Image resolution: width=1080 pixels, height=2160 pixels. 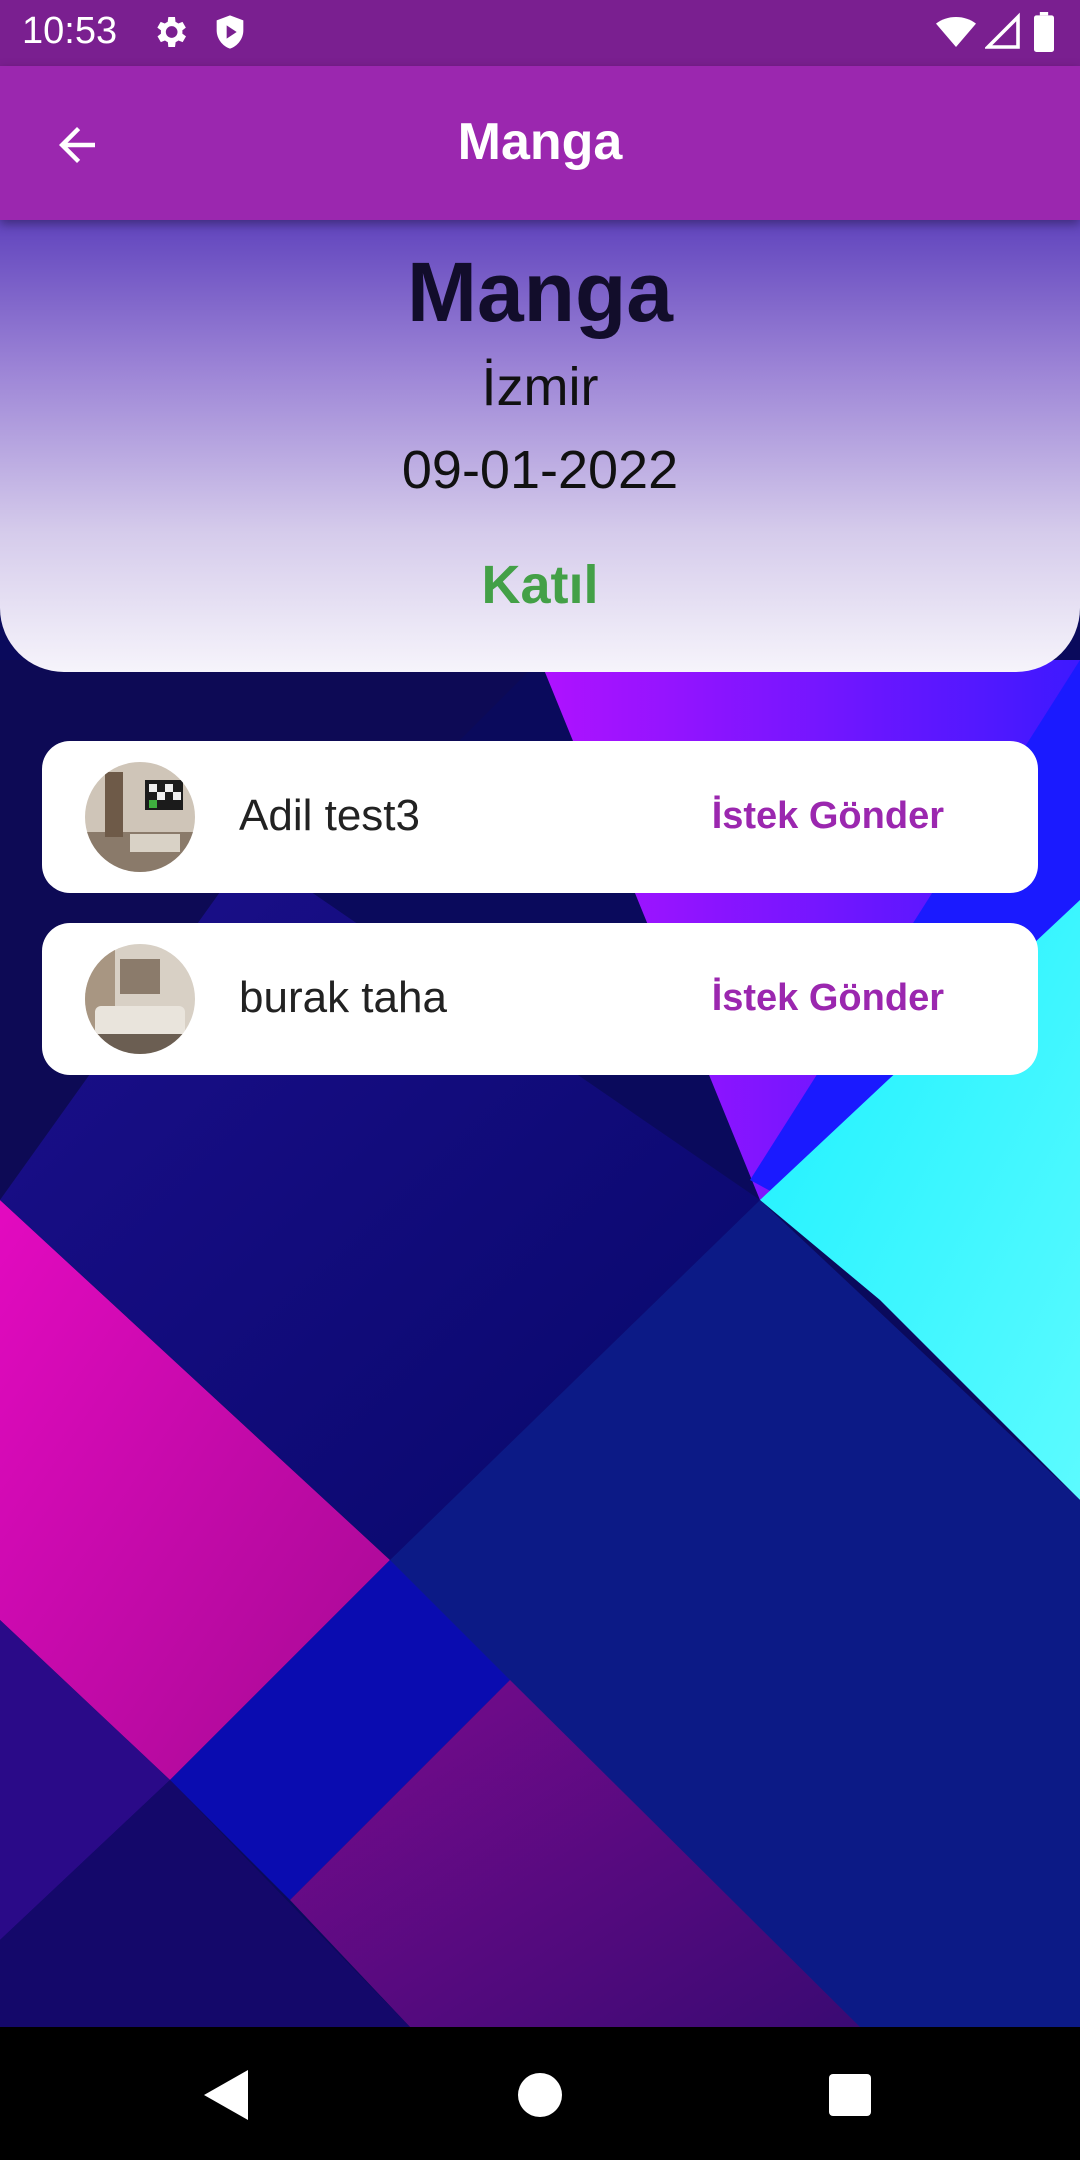 I want to click on join-button: Katıl, so click(x=540, y=585).